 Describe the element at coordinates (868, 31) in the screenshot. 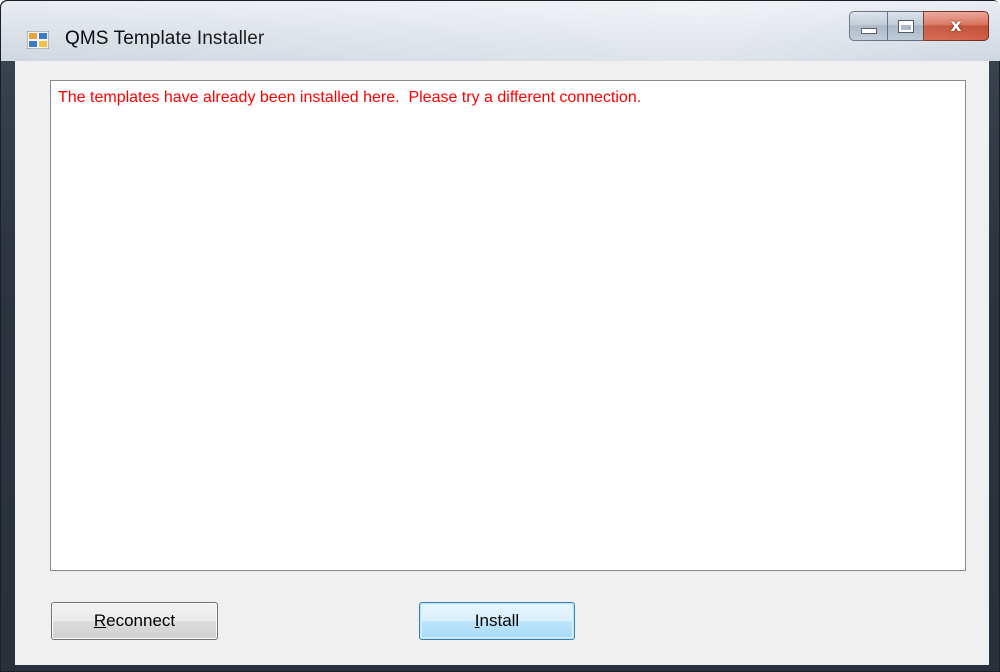

I see `minimize-icon` at that location.